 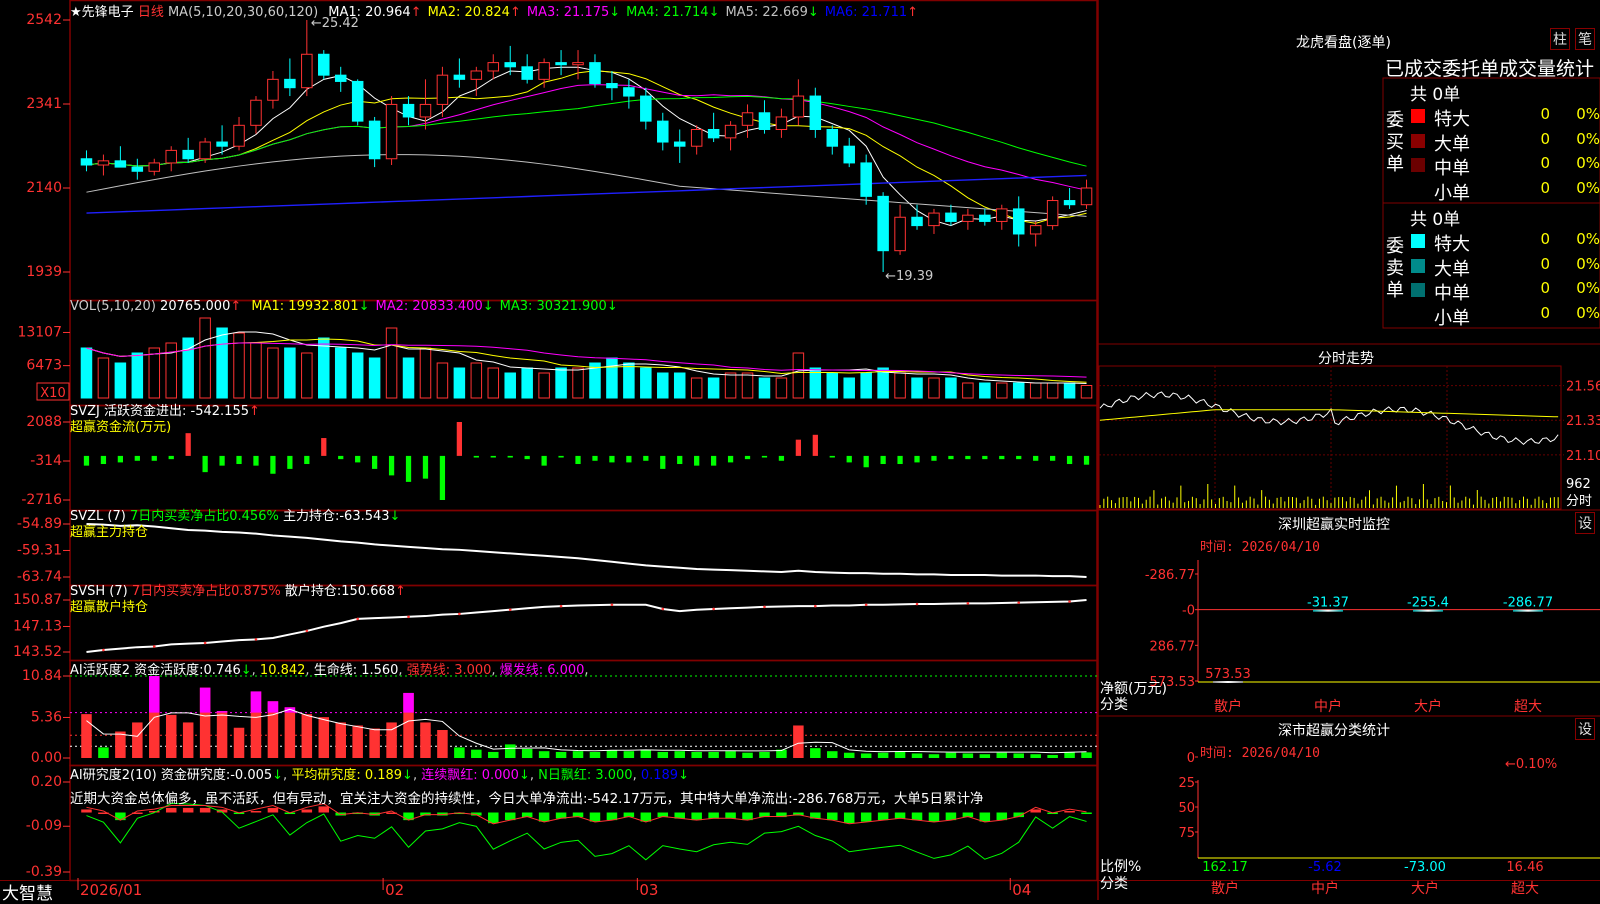 I want to click on svzl-mid: 7日内买卖净占比0.456%, so click(x=204, y=516).